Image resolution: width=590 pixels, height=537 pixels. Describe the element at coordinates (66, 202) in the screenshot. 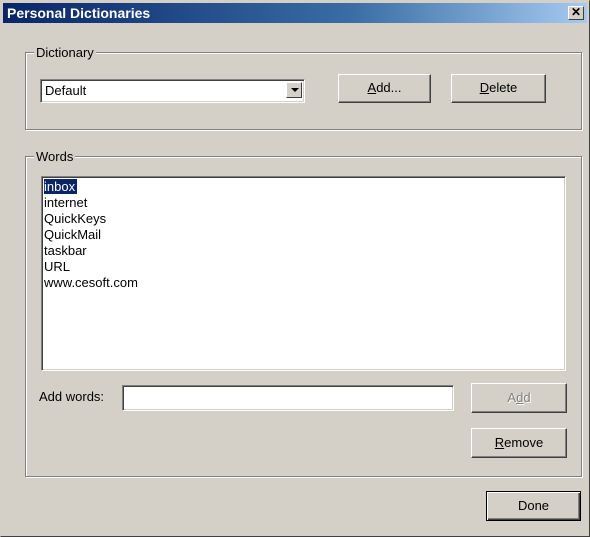

I see `list-item-text: internet` at that location.